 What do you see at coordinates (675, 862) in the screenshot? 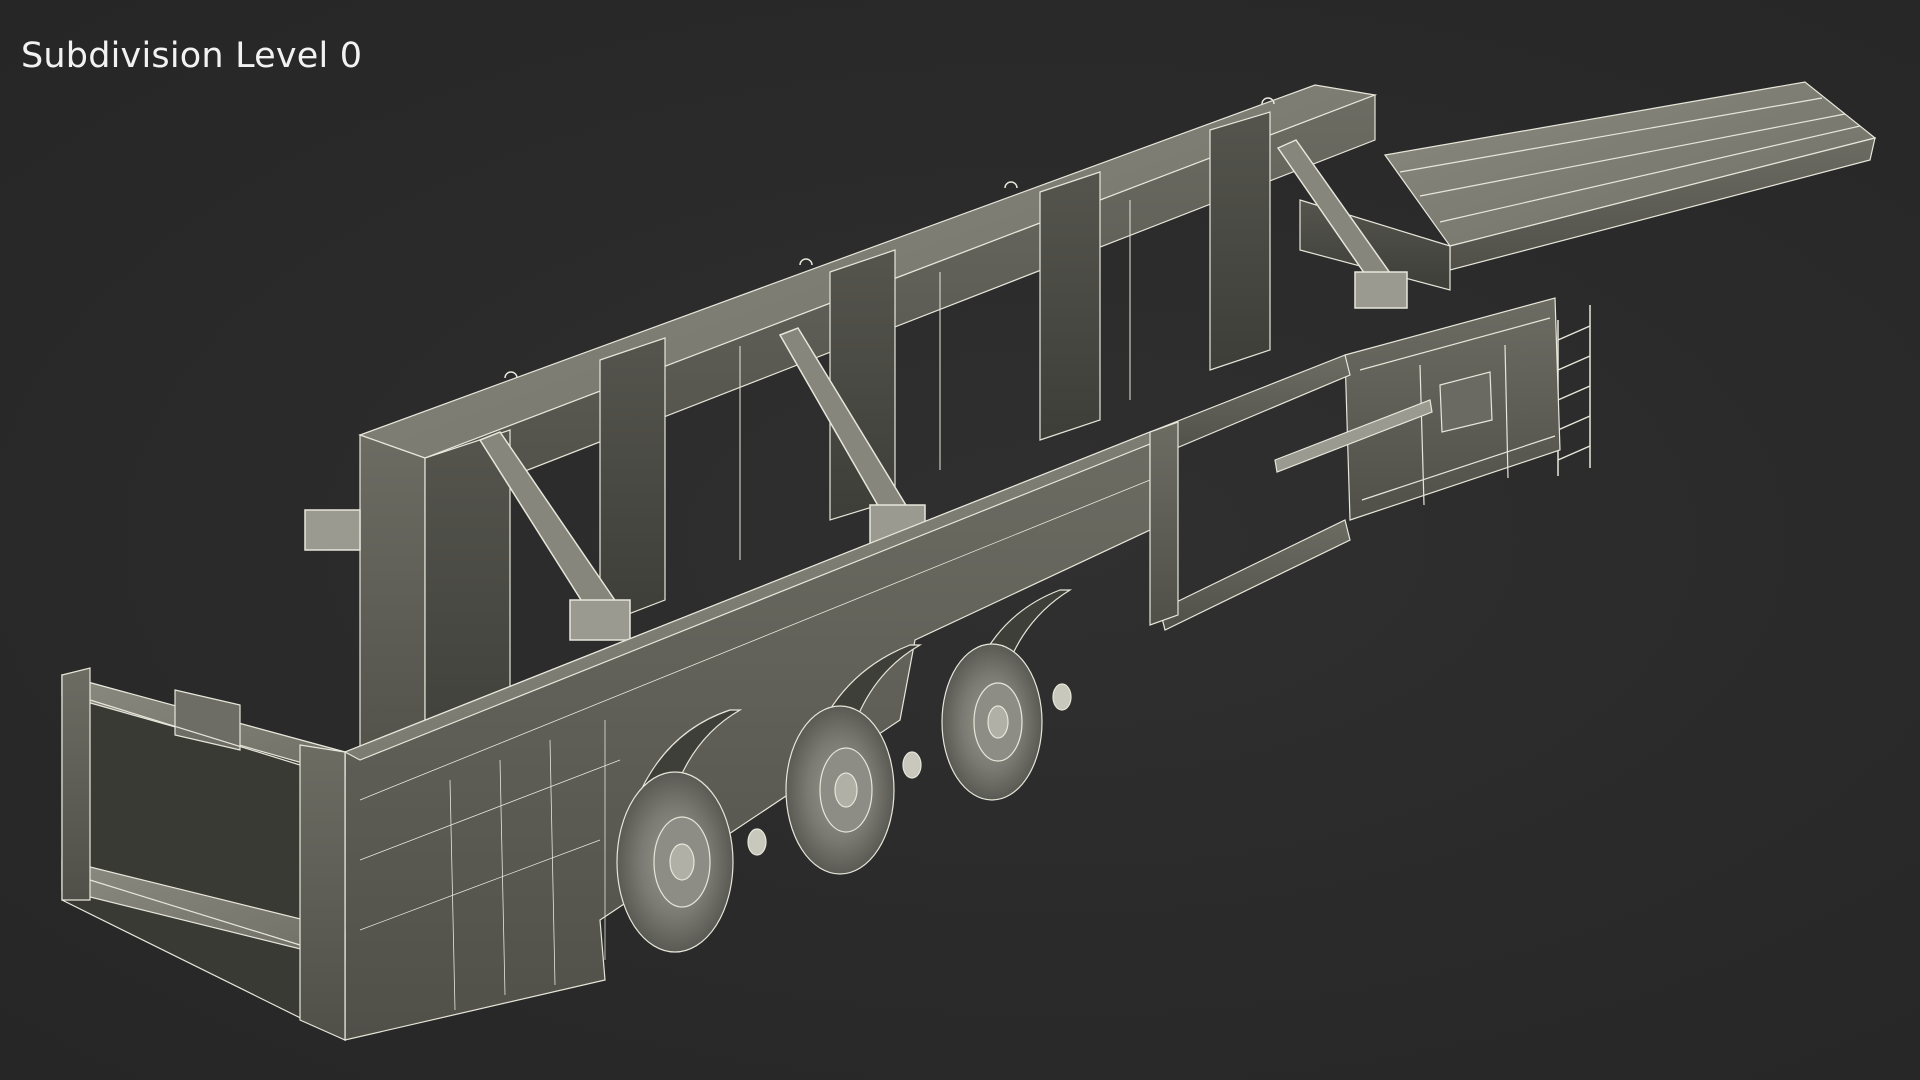
I see `wheel-rear` at bounding box center [675, 862].